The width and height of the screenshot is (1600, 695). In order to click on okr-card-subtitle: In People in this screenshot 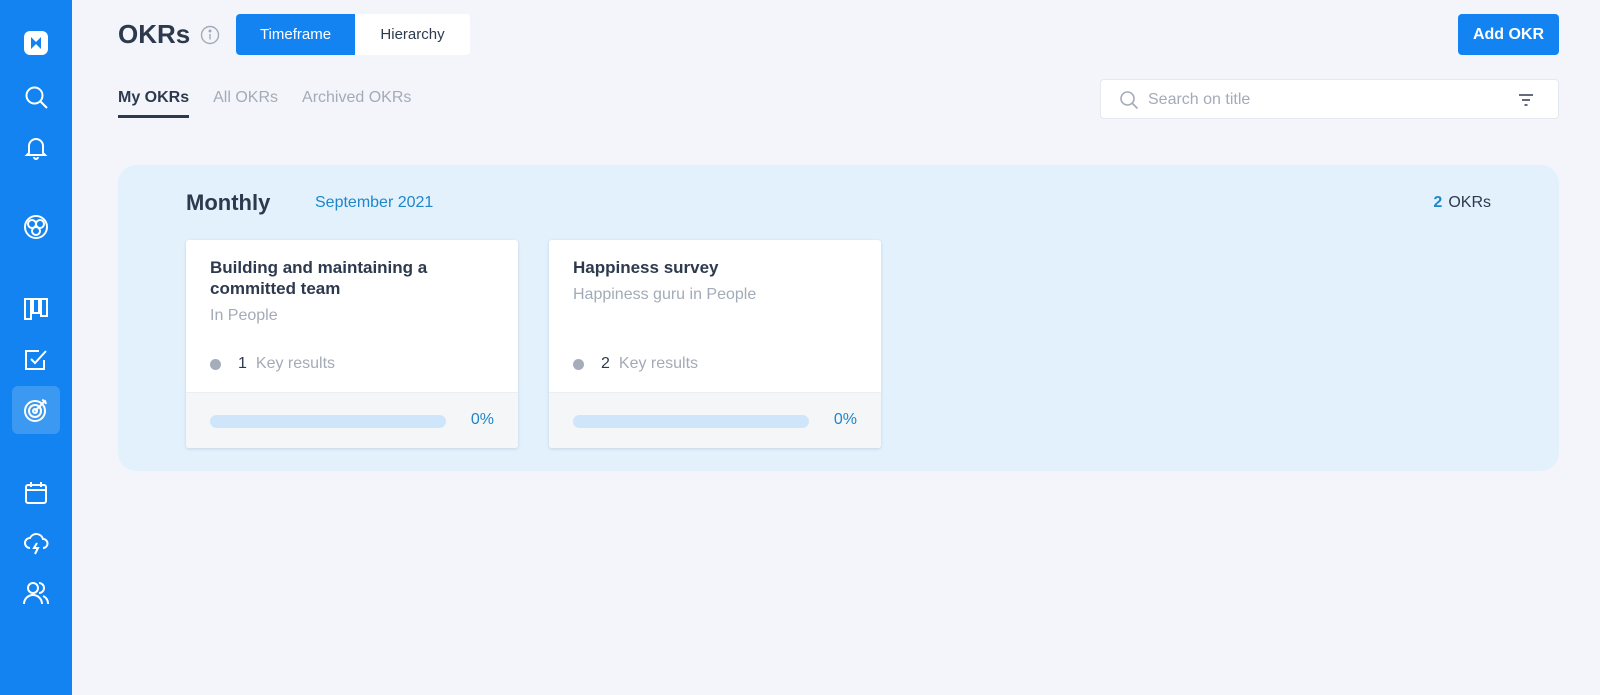, I will do `click(244, 315)`.